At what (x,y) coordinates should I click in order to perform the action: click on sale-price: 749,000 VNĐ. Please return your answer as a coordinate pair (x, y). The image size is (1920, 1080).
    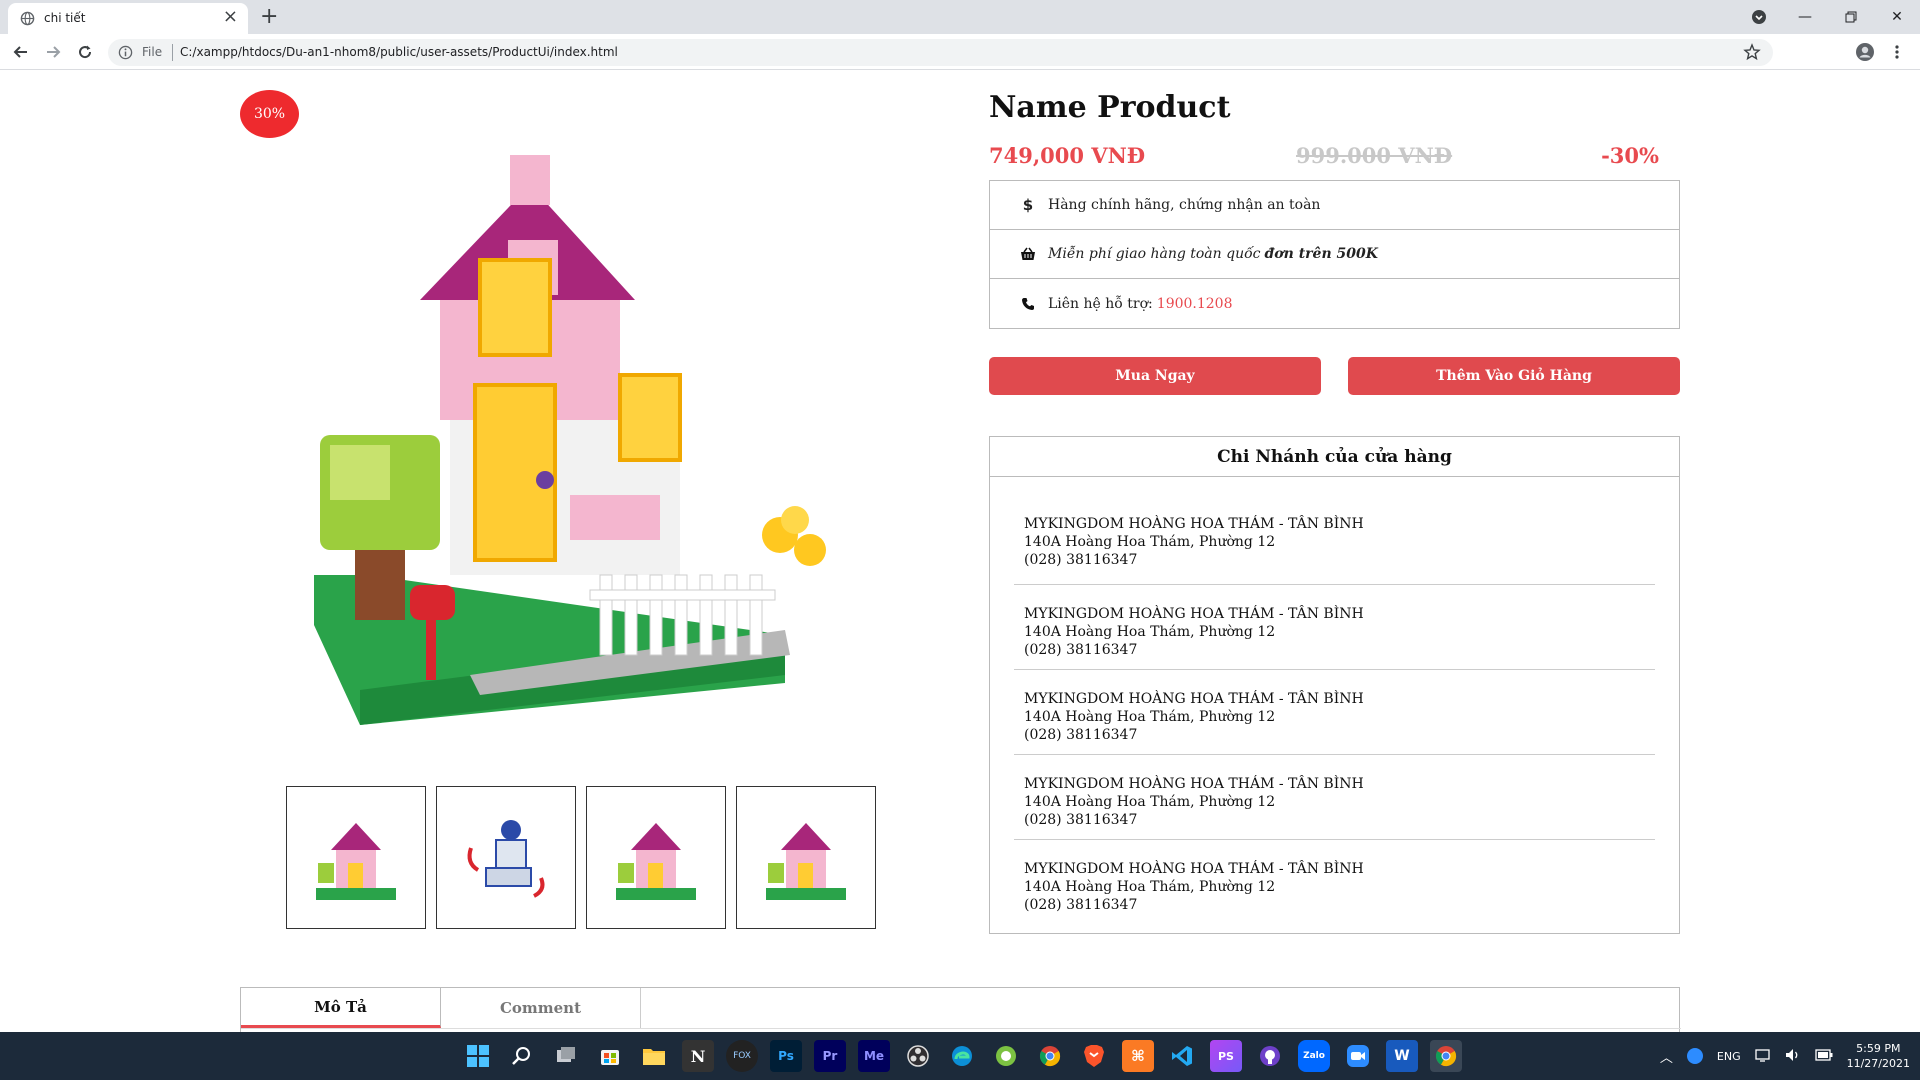
    Looking at the image, I should click on (1067, 155).